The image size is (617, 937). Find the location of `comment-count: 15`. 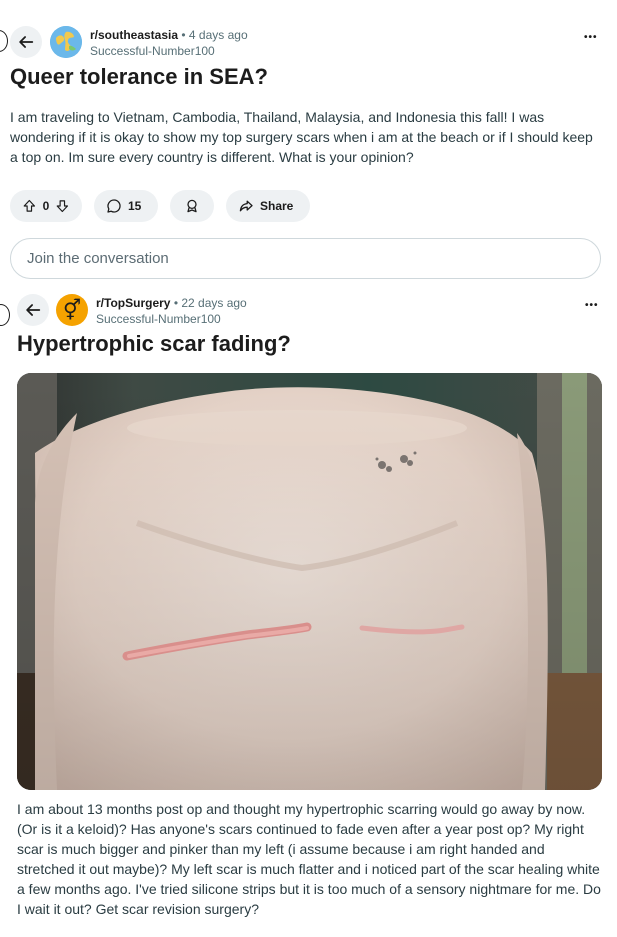

comment-count: 15 is located at coordinates (135, 206).